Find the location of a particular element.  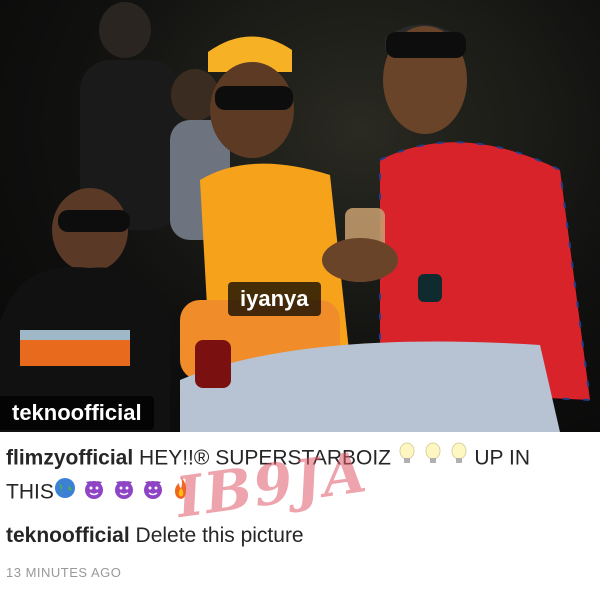

comment-item: teknoofficial Delete this picture is located at coordinates (300, 536).